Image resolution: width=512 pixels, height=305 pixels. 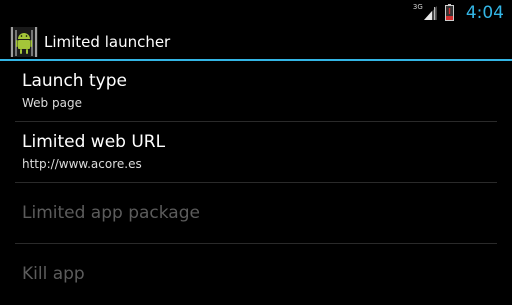 What do you see at coordinates (430, 12) in the screenshot?
I see `signal-icon` at bounding box center [430, 12].